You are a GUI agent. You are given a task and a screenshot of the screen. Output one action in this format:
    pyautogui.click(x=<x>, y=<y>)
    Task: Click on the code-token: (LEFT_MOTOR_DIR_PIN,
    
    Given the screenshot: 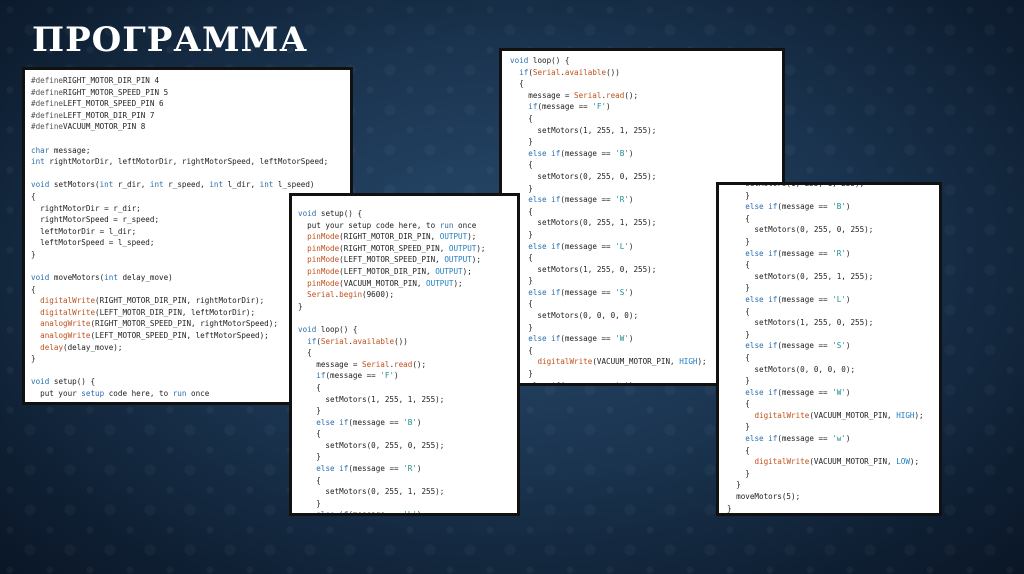 What is the action you would take?
    pyautogui.click(x=387, y=271)
    